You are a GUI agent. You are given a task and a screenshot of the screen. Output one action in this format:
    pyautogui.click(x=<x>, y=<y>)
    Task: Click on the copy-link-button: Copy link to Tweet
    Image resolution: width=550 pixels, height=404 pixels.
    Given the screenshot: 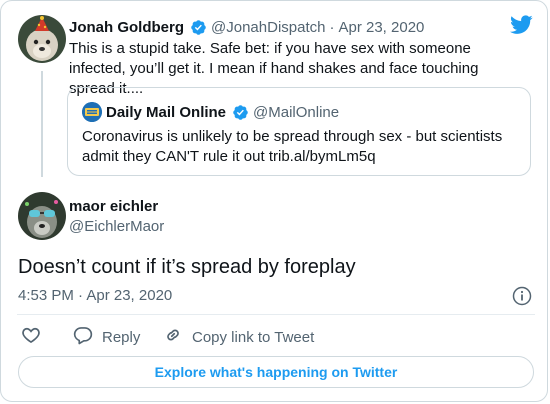 What is the action you would take?
    pyautogui.click(x=238, y=337)
    